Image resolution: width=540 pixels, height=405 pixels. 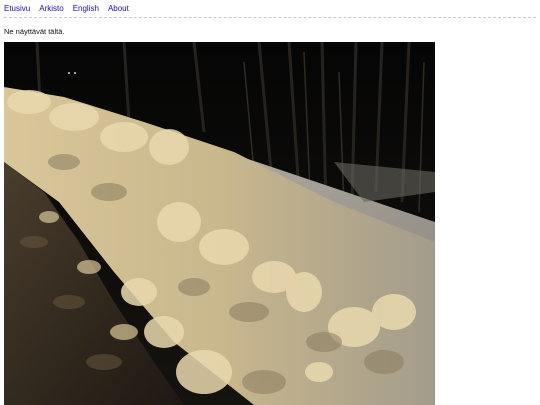 What do you see at coordinates (66, 10) in the screenshot?
I see `top-nav: Etusivu Arkisto English About` at bounding box center [66, 10].